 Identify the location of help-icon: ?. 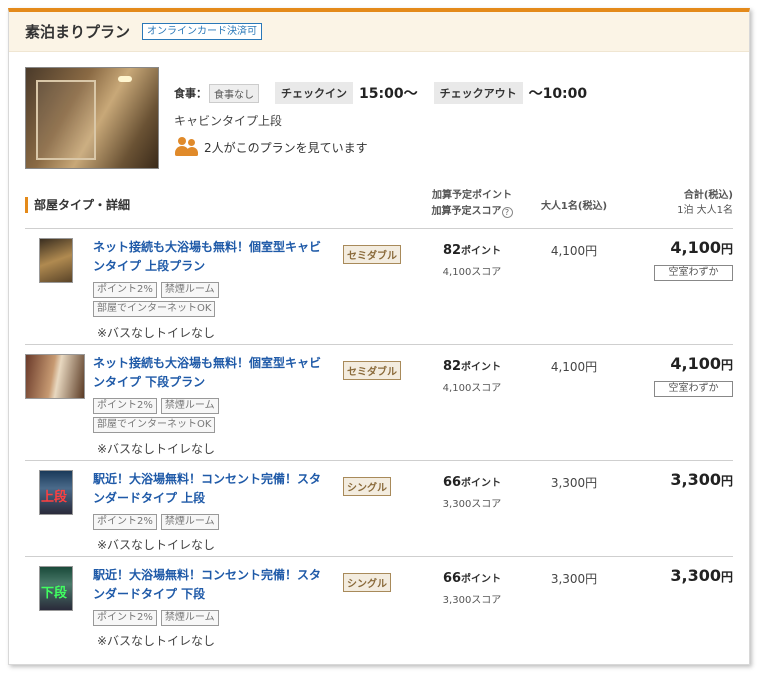
(507, 212).